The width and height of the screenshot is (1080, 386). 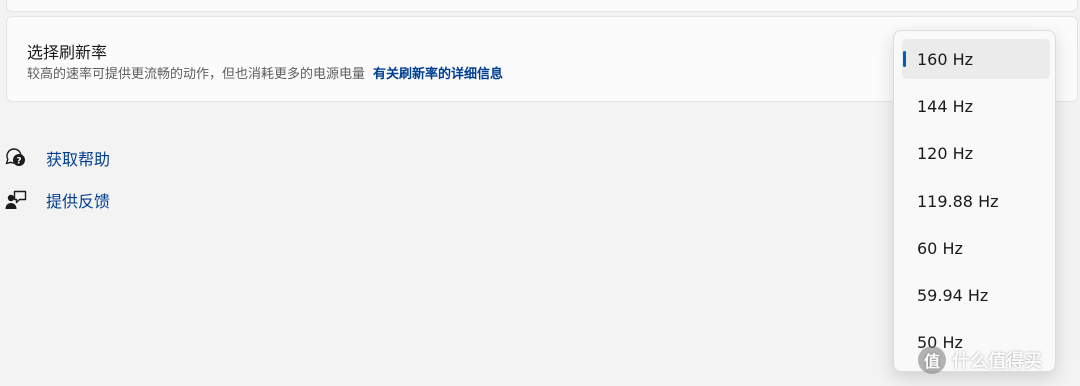 I want to click on help-chat-icon: ?, so click(x=15, y=157).